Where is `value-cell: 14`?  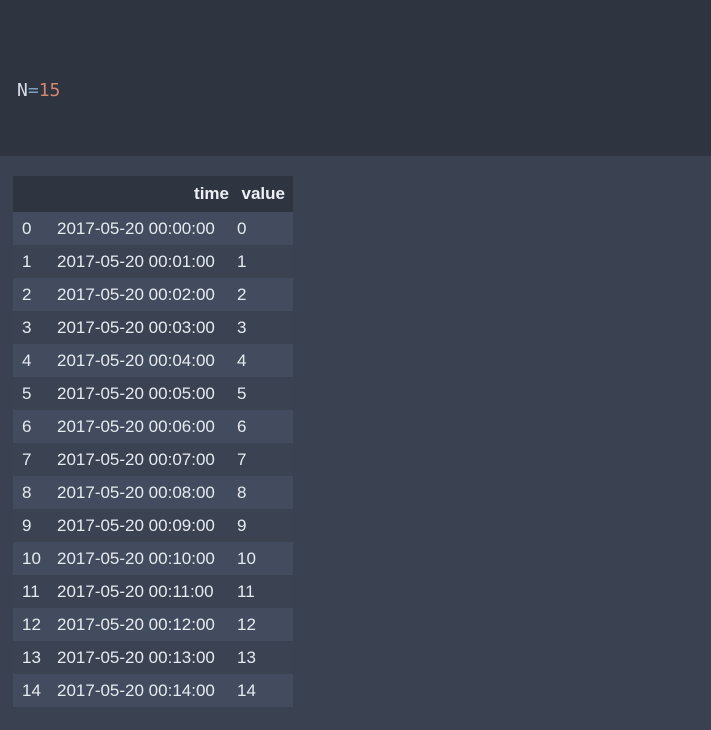
value-cell: 14 is located at coordinates (265, 690).